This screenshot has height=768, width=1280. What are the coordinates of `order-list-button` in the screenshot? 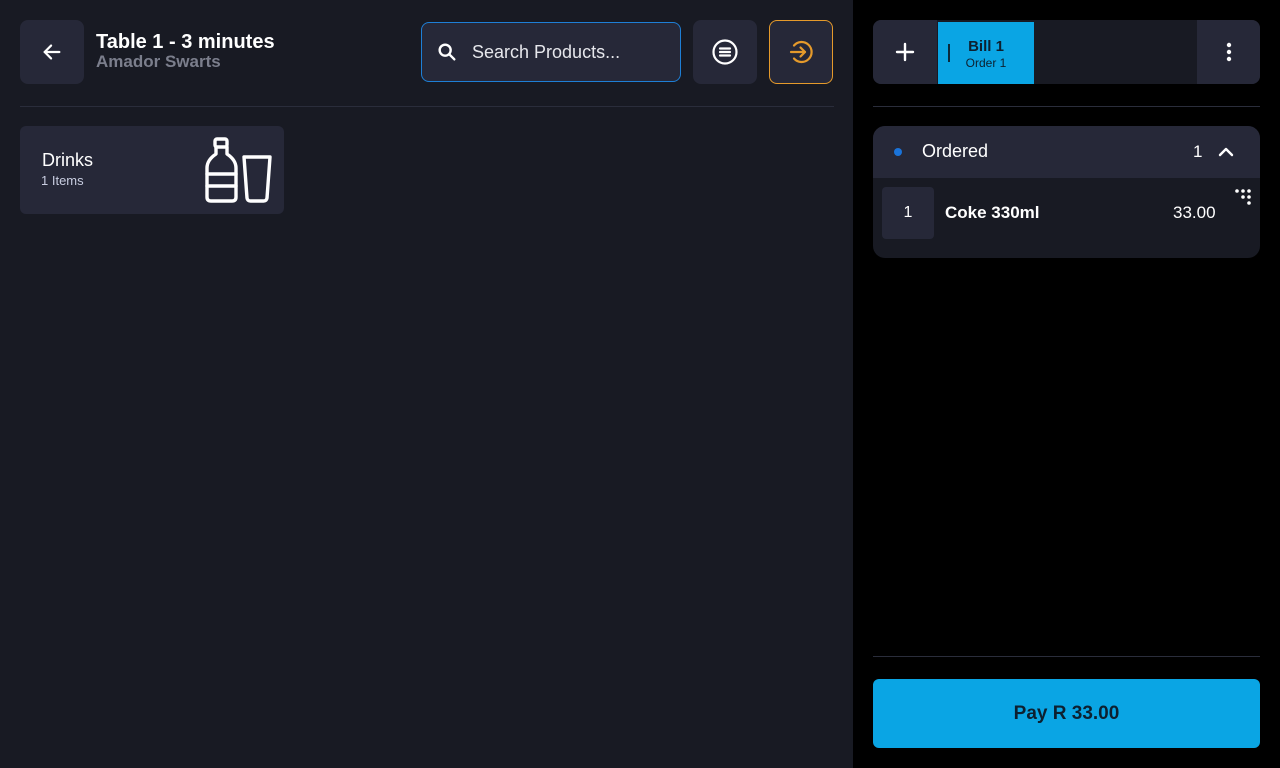 It's located at (725, 52).